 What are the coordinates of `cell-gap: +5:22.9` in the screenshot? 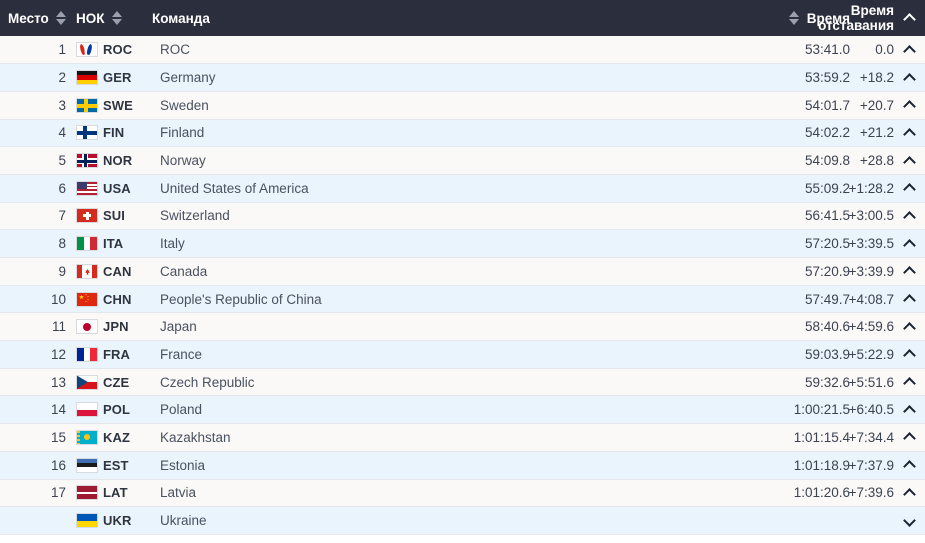 It's located at (886, 355).